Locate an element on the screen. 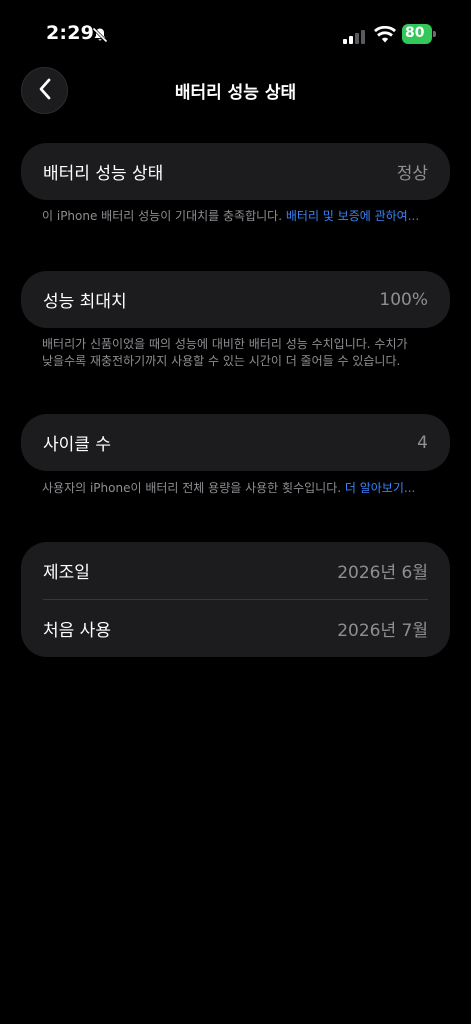  manufacture-date-row: 제조일 2026년 6월 is located at coordinates (235, 570).